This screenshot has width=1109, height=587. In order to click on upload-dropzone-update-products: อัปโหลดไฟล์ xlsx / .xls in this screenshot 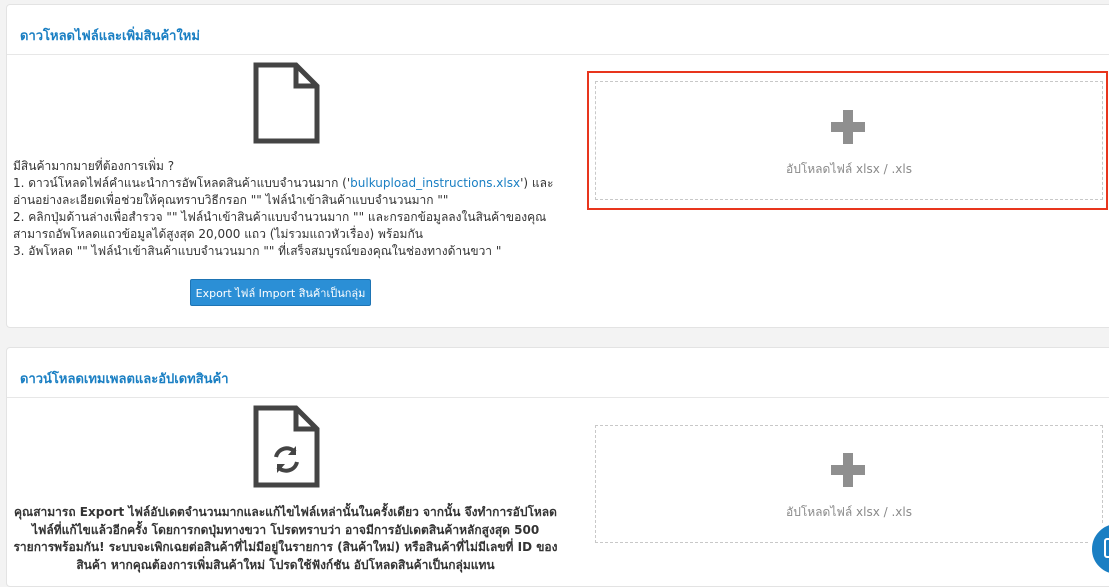, I will do `click(849, 484)`.